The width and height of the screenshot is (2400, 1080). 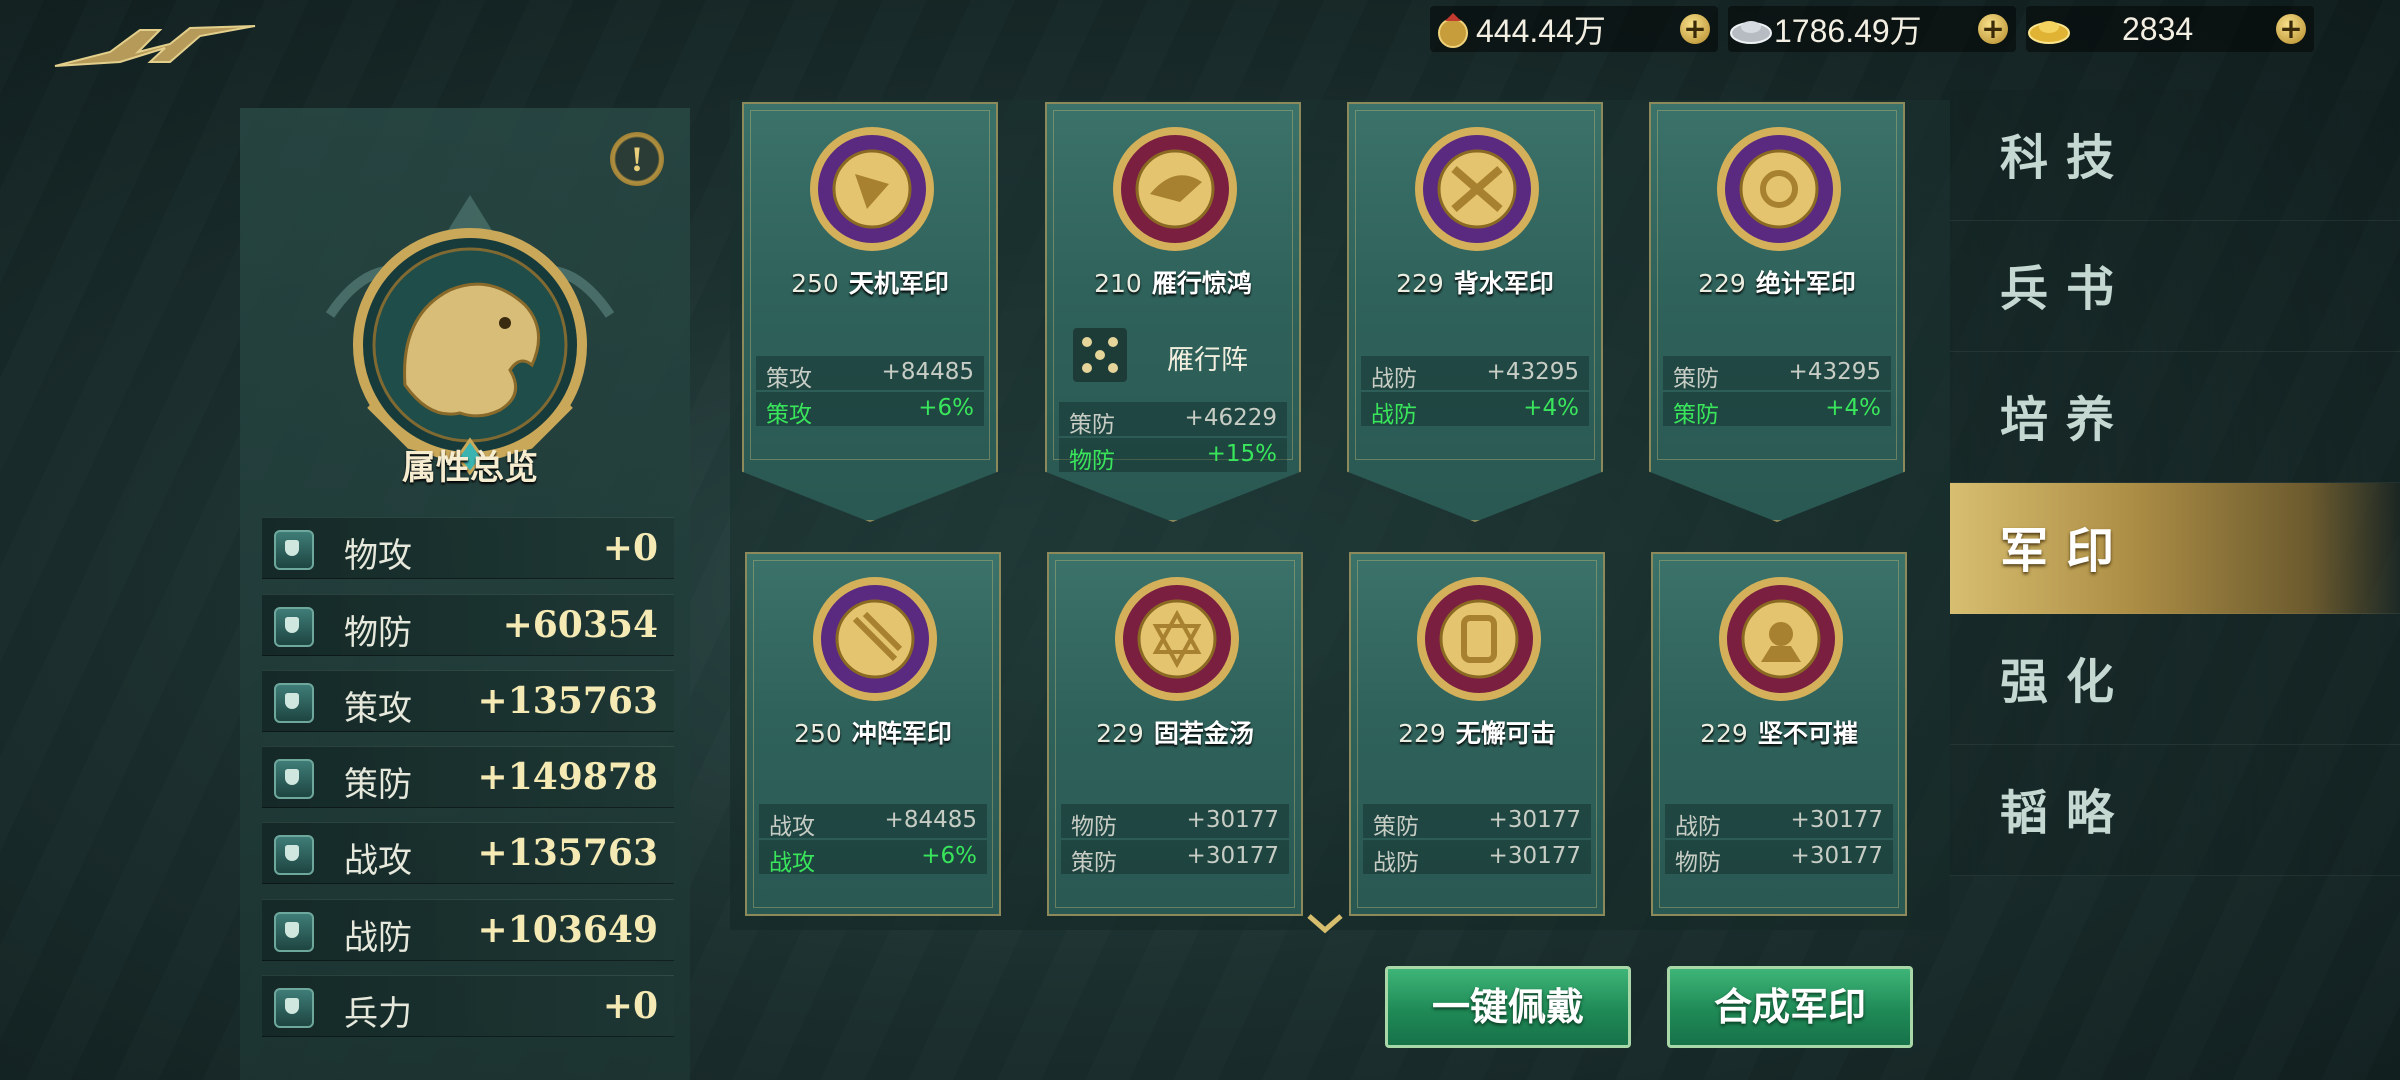 I want to click on seal-title: 229 背水军印, so click(x=1475, y=282).